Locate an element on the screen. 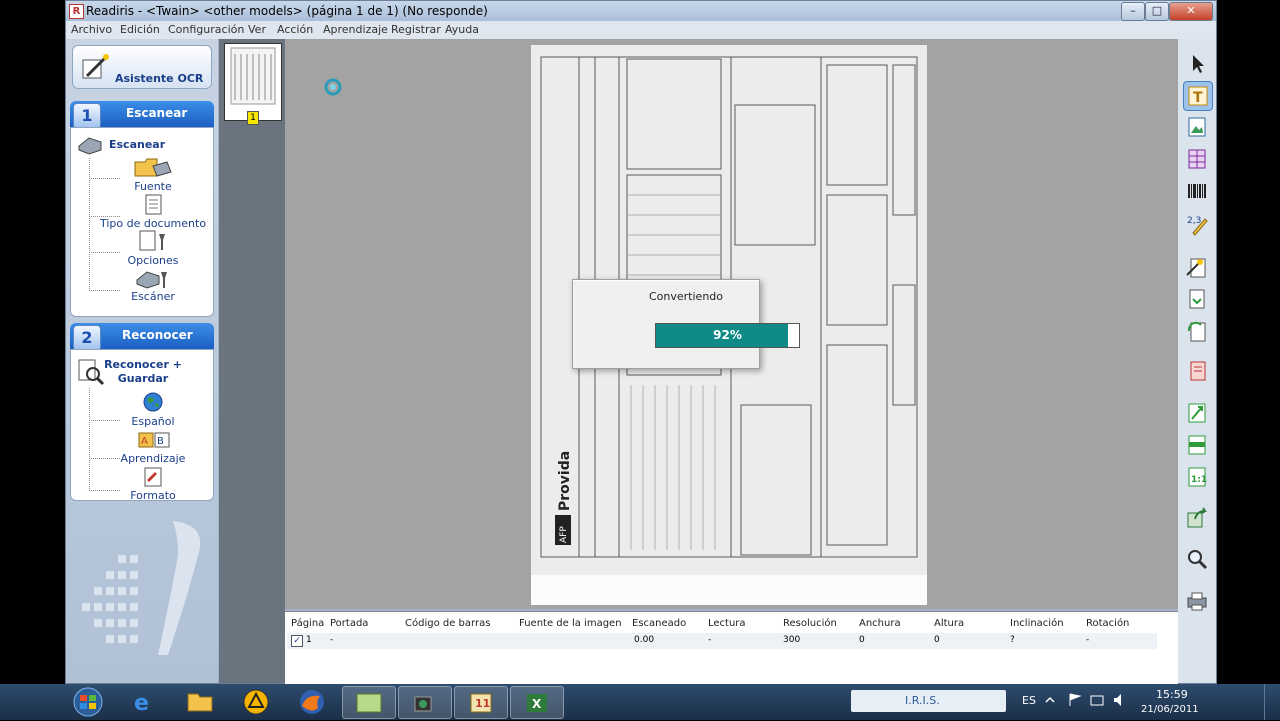 This screenshot has width=1280, height=721. recognize-save-action: Reconocer + Guardar is located at coordinates (143, 372).